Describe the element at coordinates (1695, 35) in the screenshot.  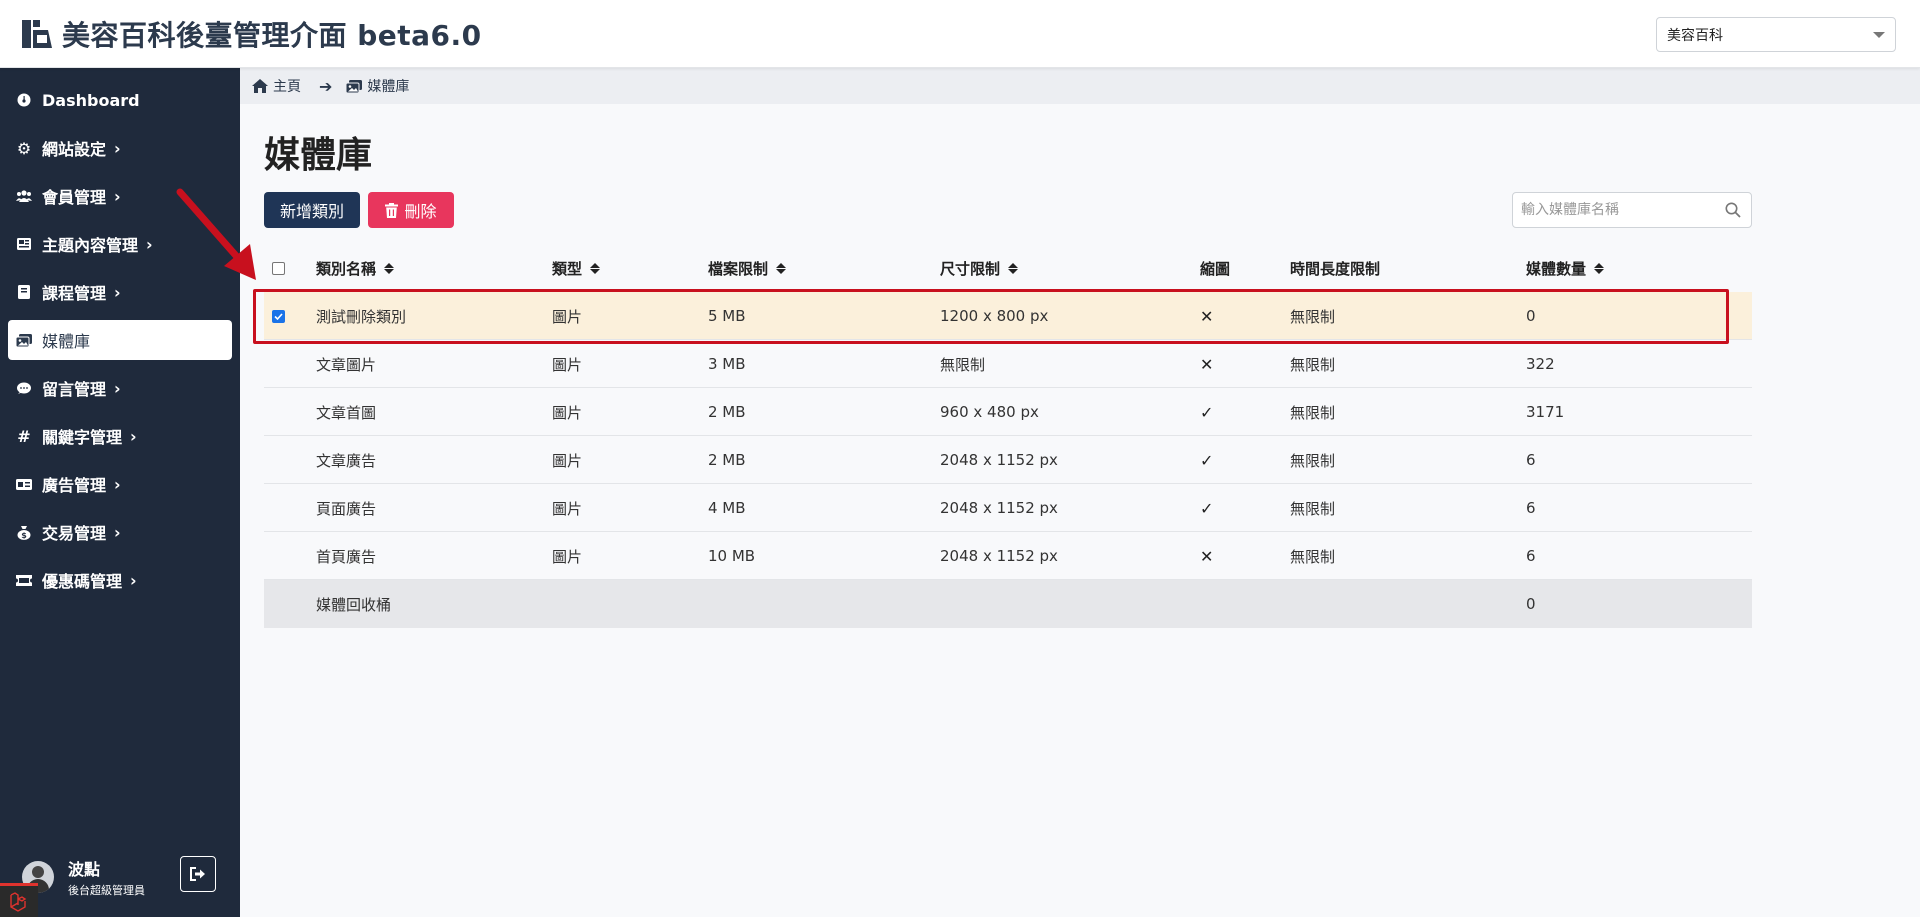
I see `site-select-value: 美容百科` at that location.